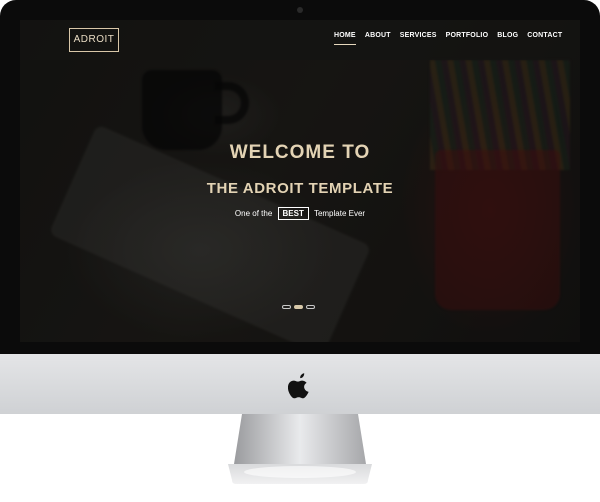 The height and width of the screenshot is (502, 600). I want to click on camera-icon, so click(300, 10).